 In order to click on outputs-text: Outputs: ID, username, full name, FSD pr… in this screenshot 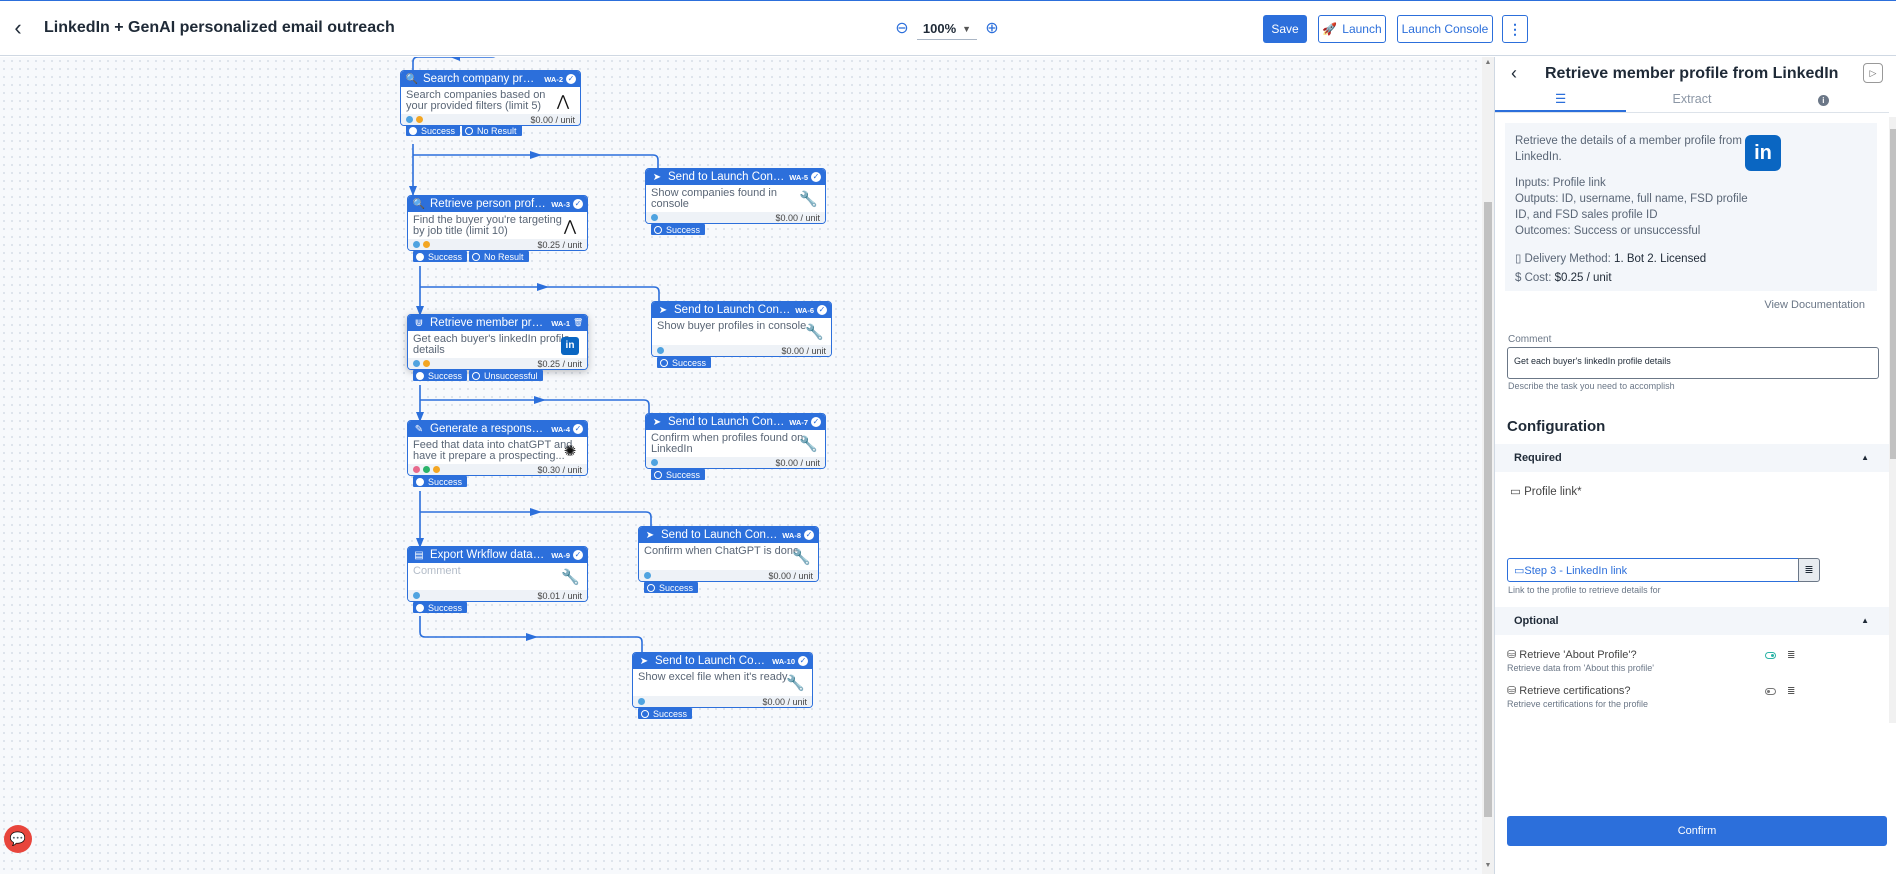, I will do `click(1631, 207)`.